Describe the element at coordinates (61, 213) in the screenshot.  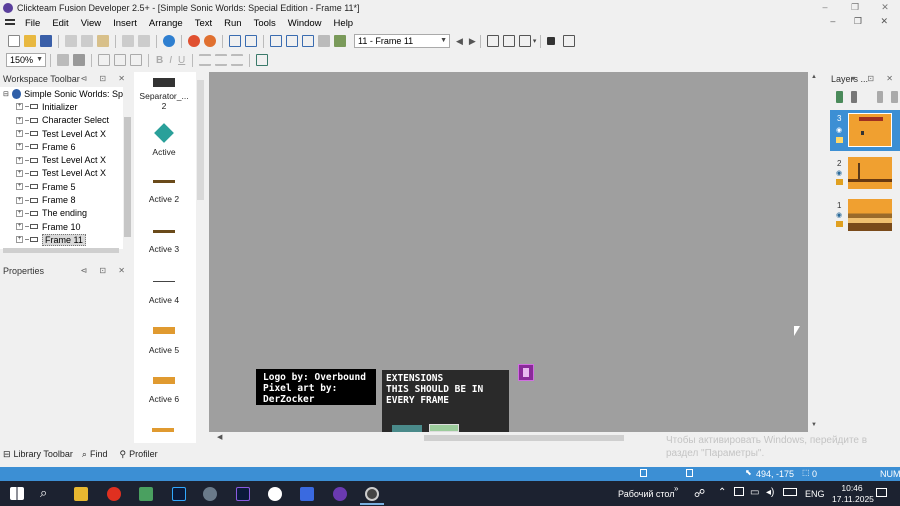
I see `tree-item-frame: + The ending` at that location.